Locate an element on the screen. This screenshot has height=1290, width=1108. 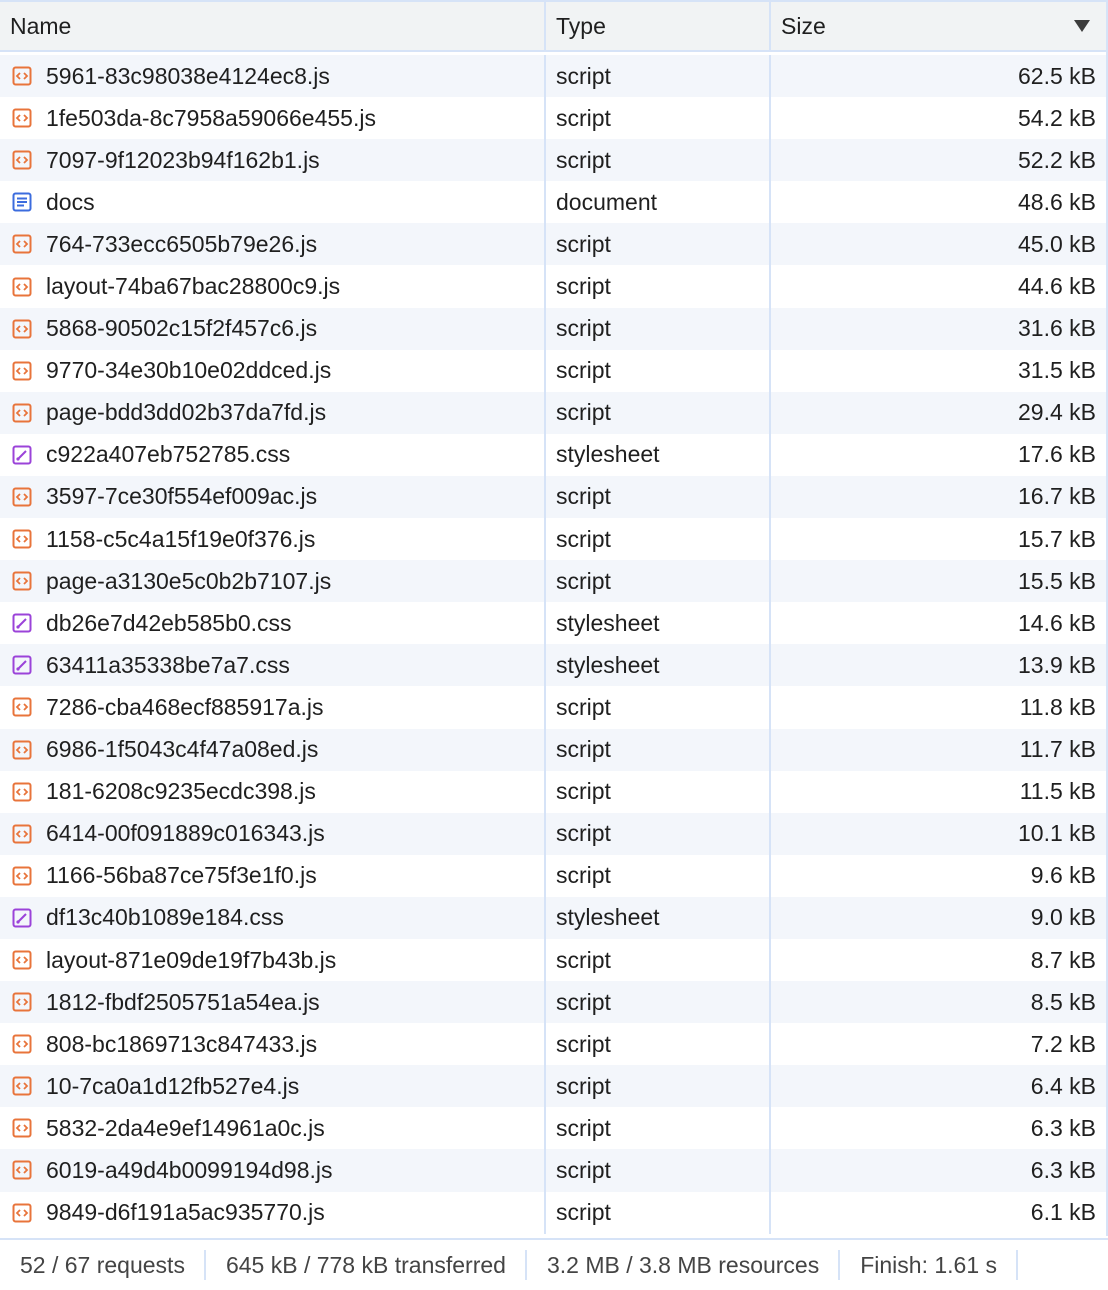
cell-size: 14.6 kB is located at coordinates (938, 623).